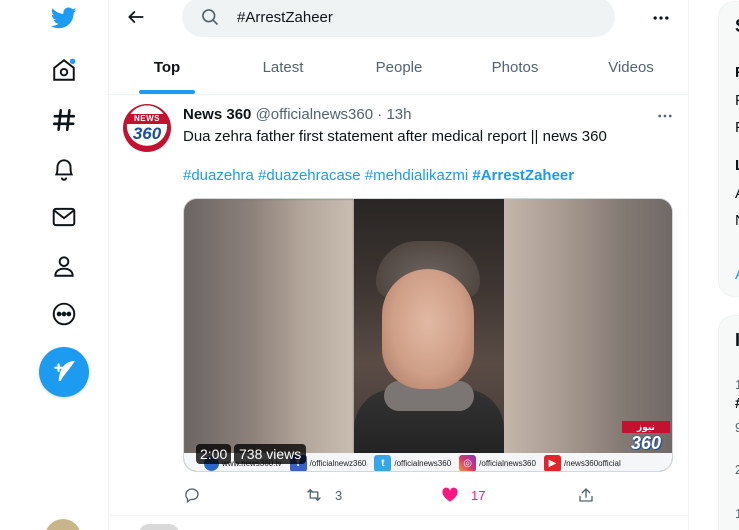 This screenshot has height=530, width=739. Describe the element at coordinates (314, 495) in the screenshot. I see `retweet-icon` at that location.